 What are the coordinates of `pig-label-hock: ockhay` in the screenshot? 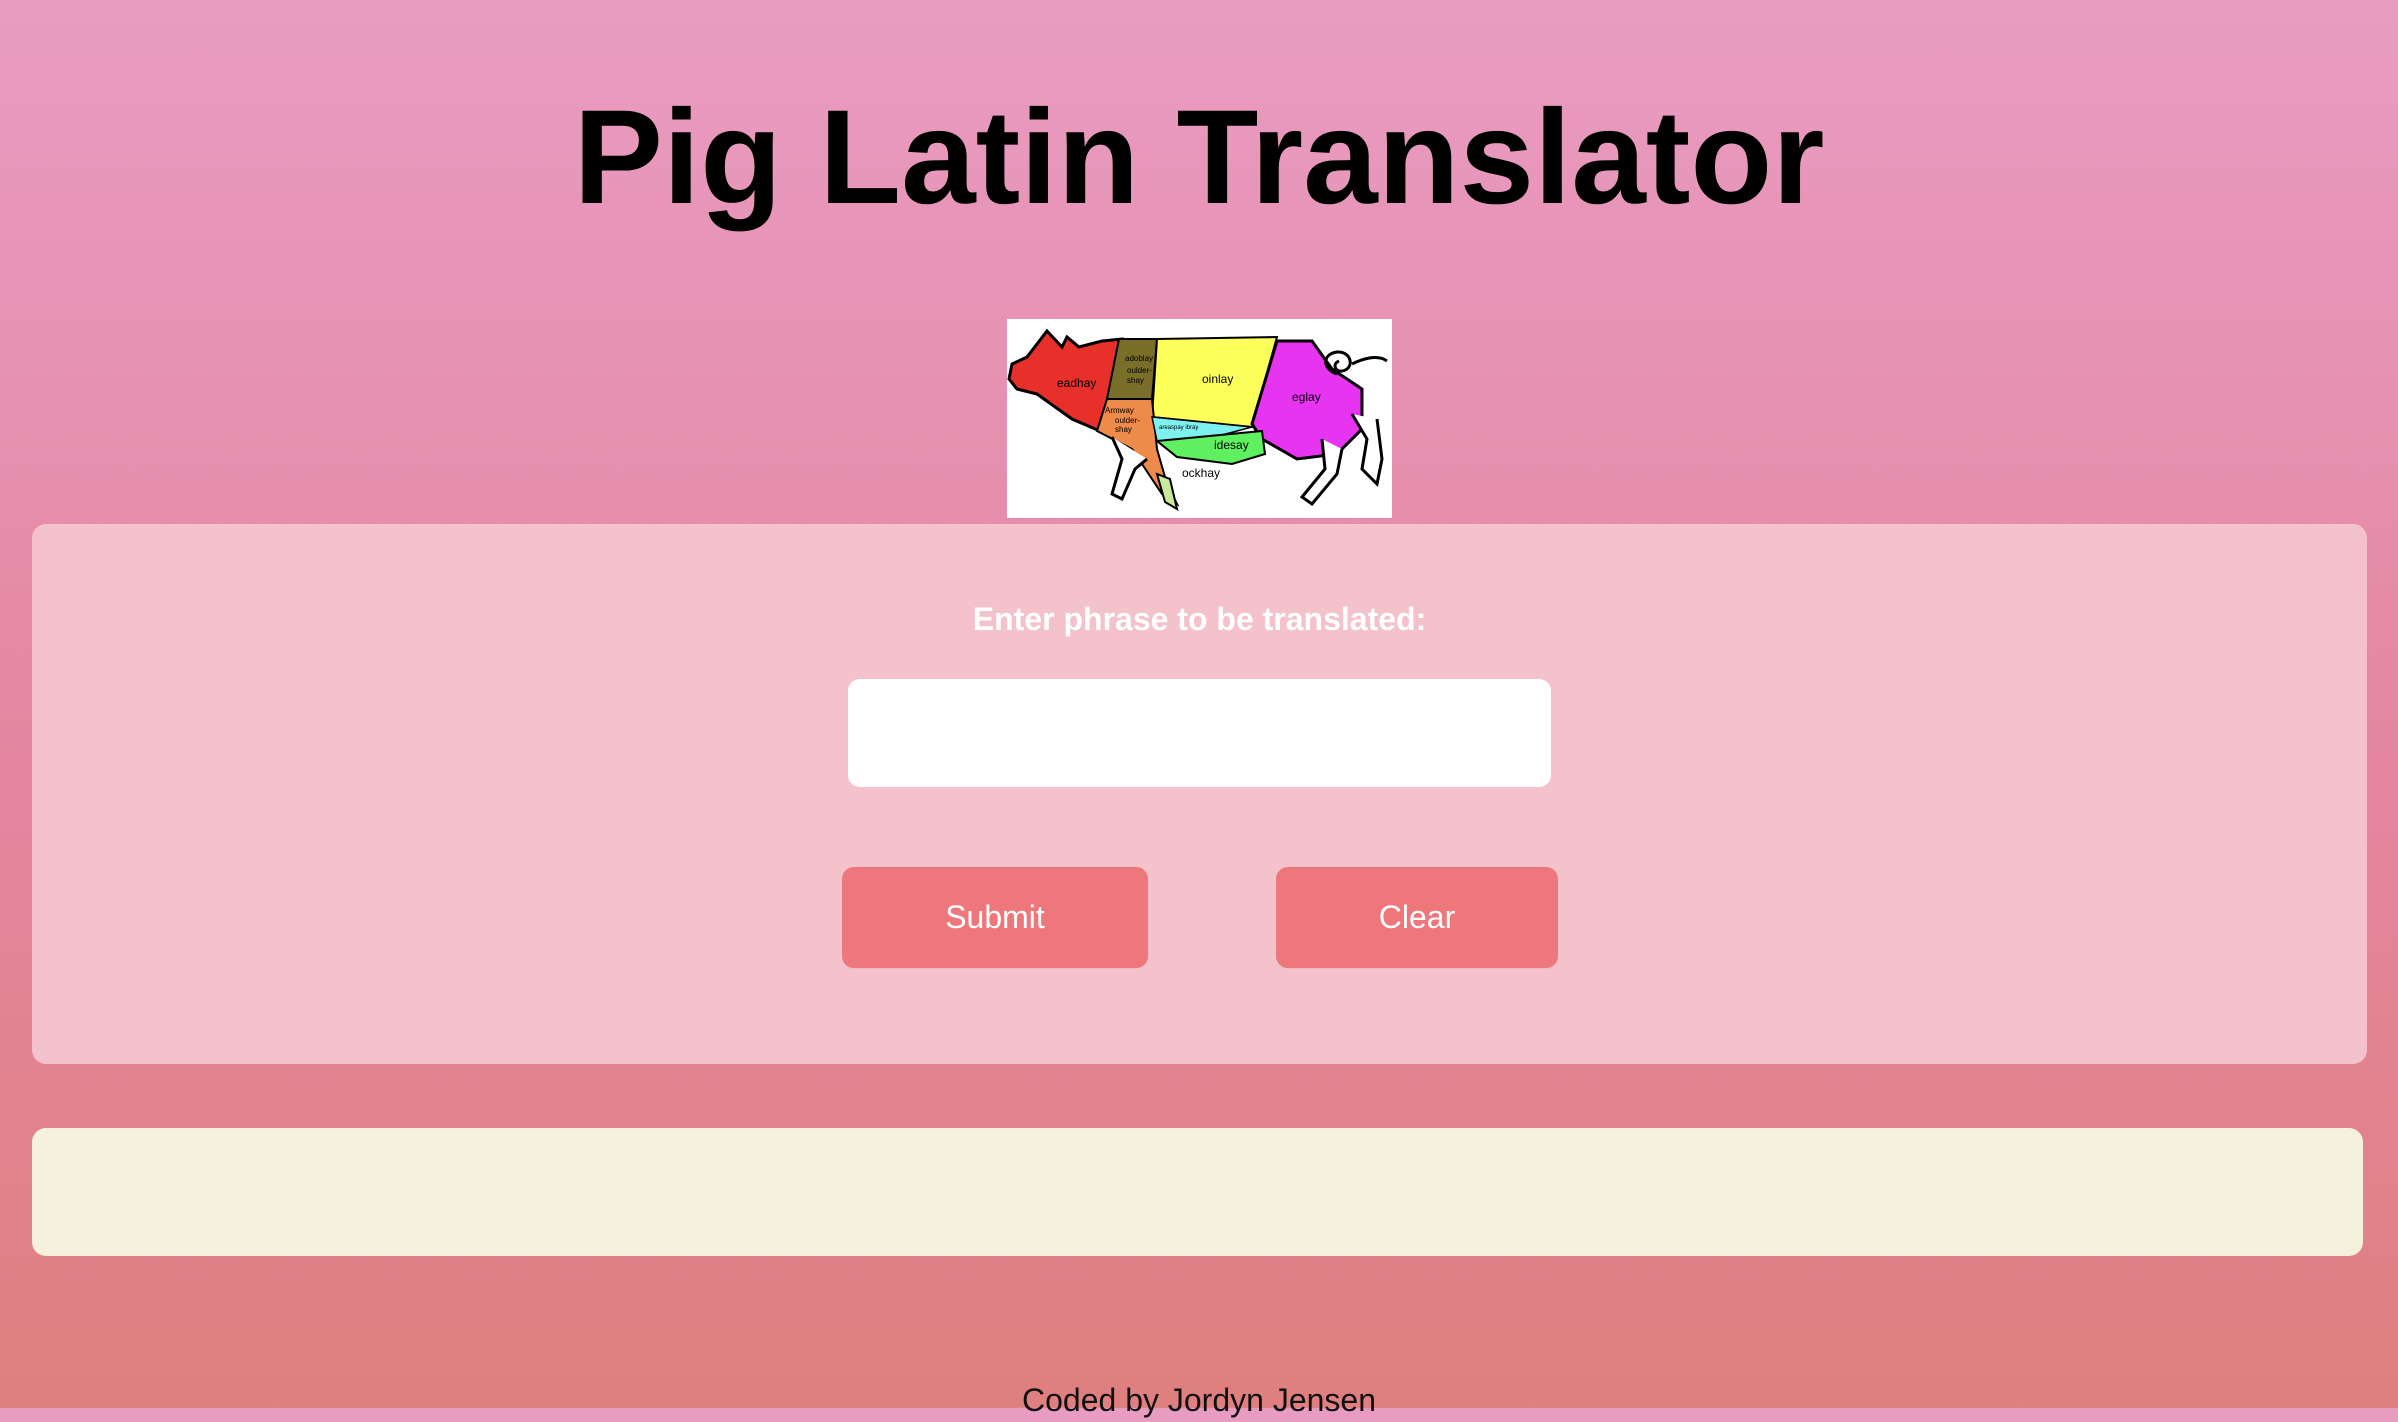 It's located at (1201, 473).